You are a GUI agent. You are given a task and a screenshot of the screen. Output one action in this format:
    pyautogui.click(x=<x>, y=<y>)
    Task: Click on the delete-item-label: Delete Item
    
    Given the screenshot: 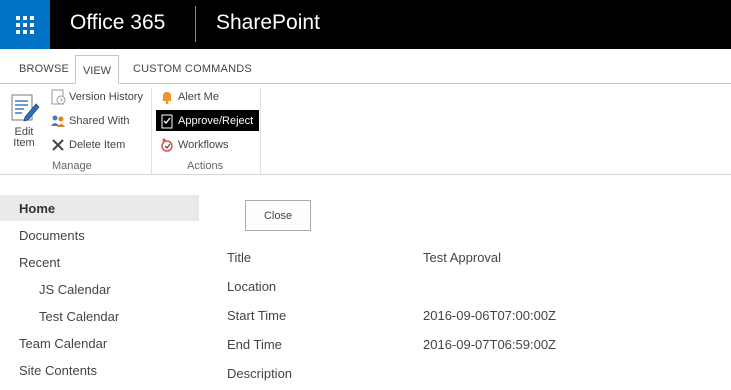 What is the action you would take?
    pyautogui.click(x=97, y=145)
    